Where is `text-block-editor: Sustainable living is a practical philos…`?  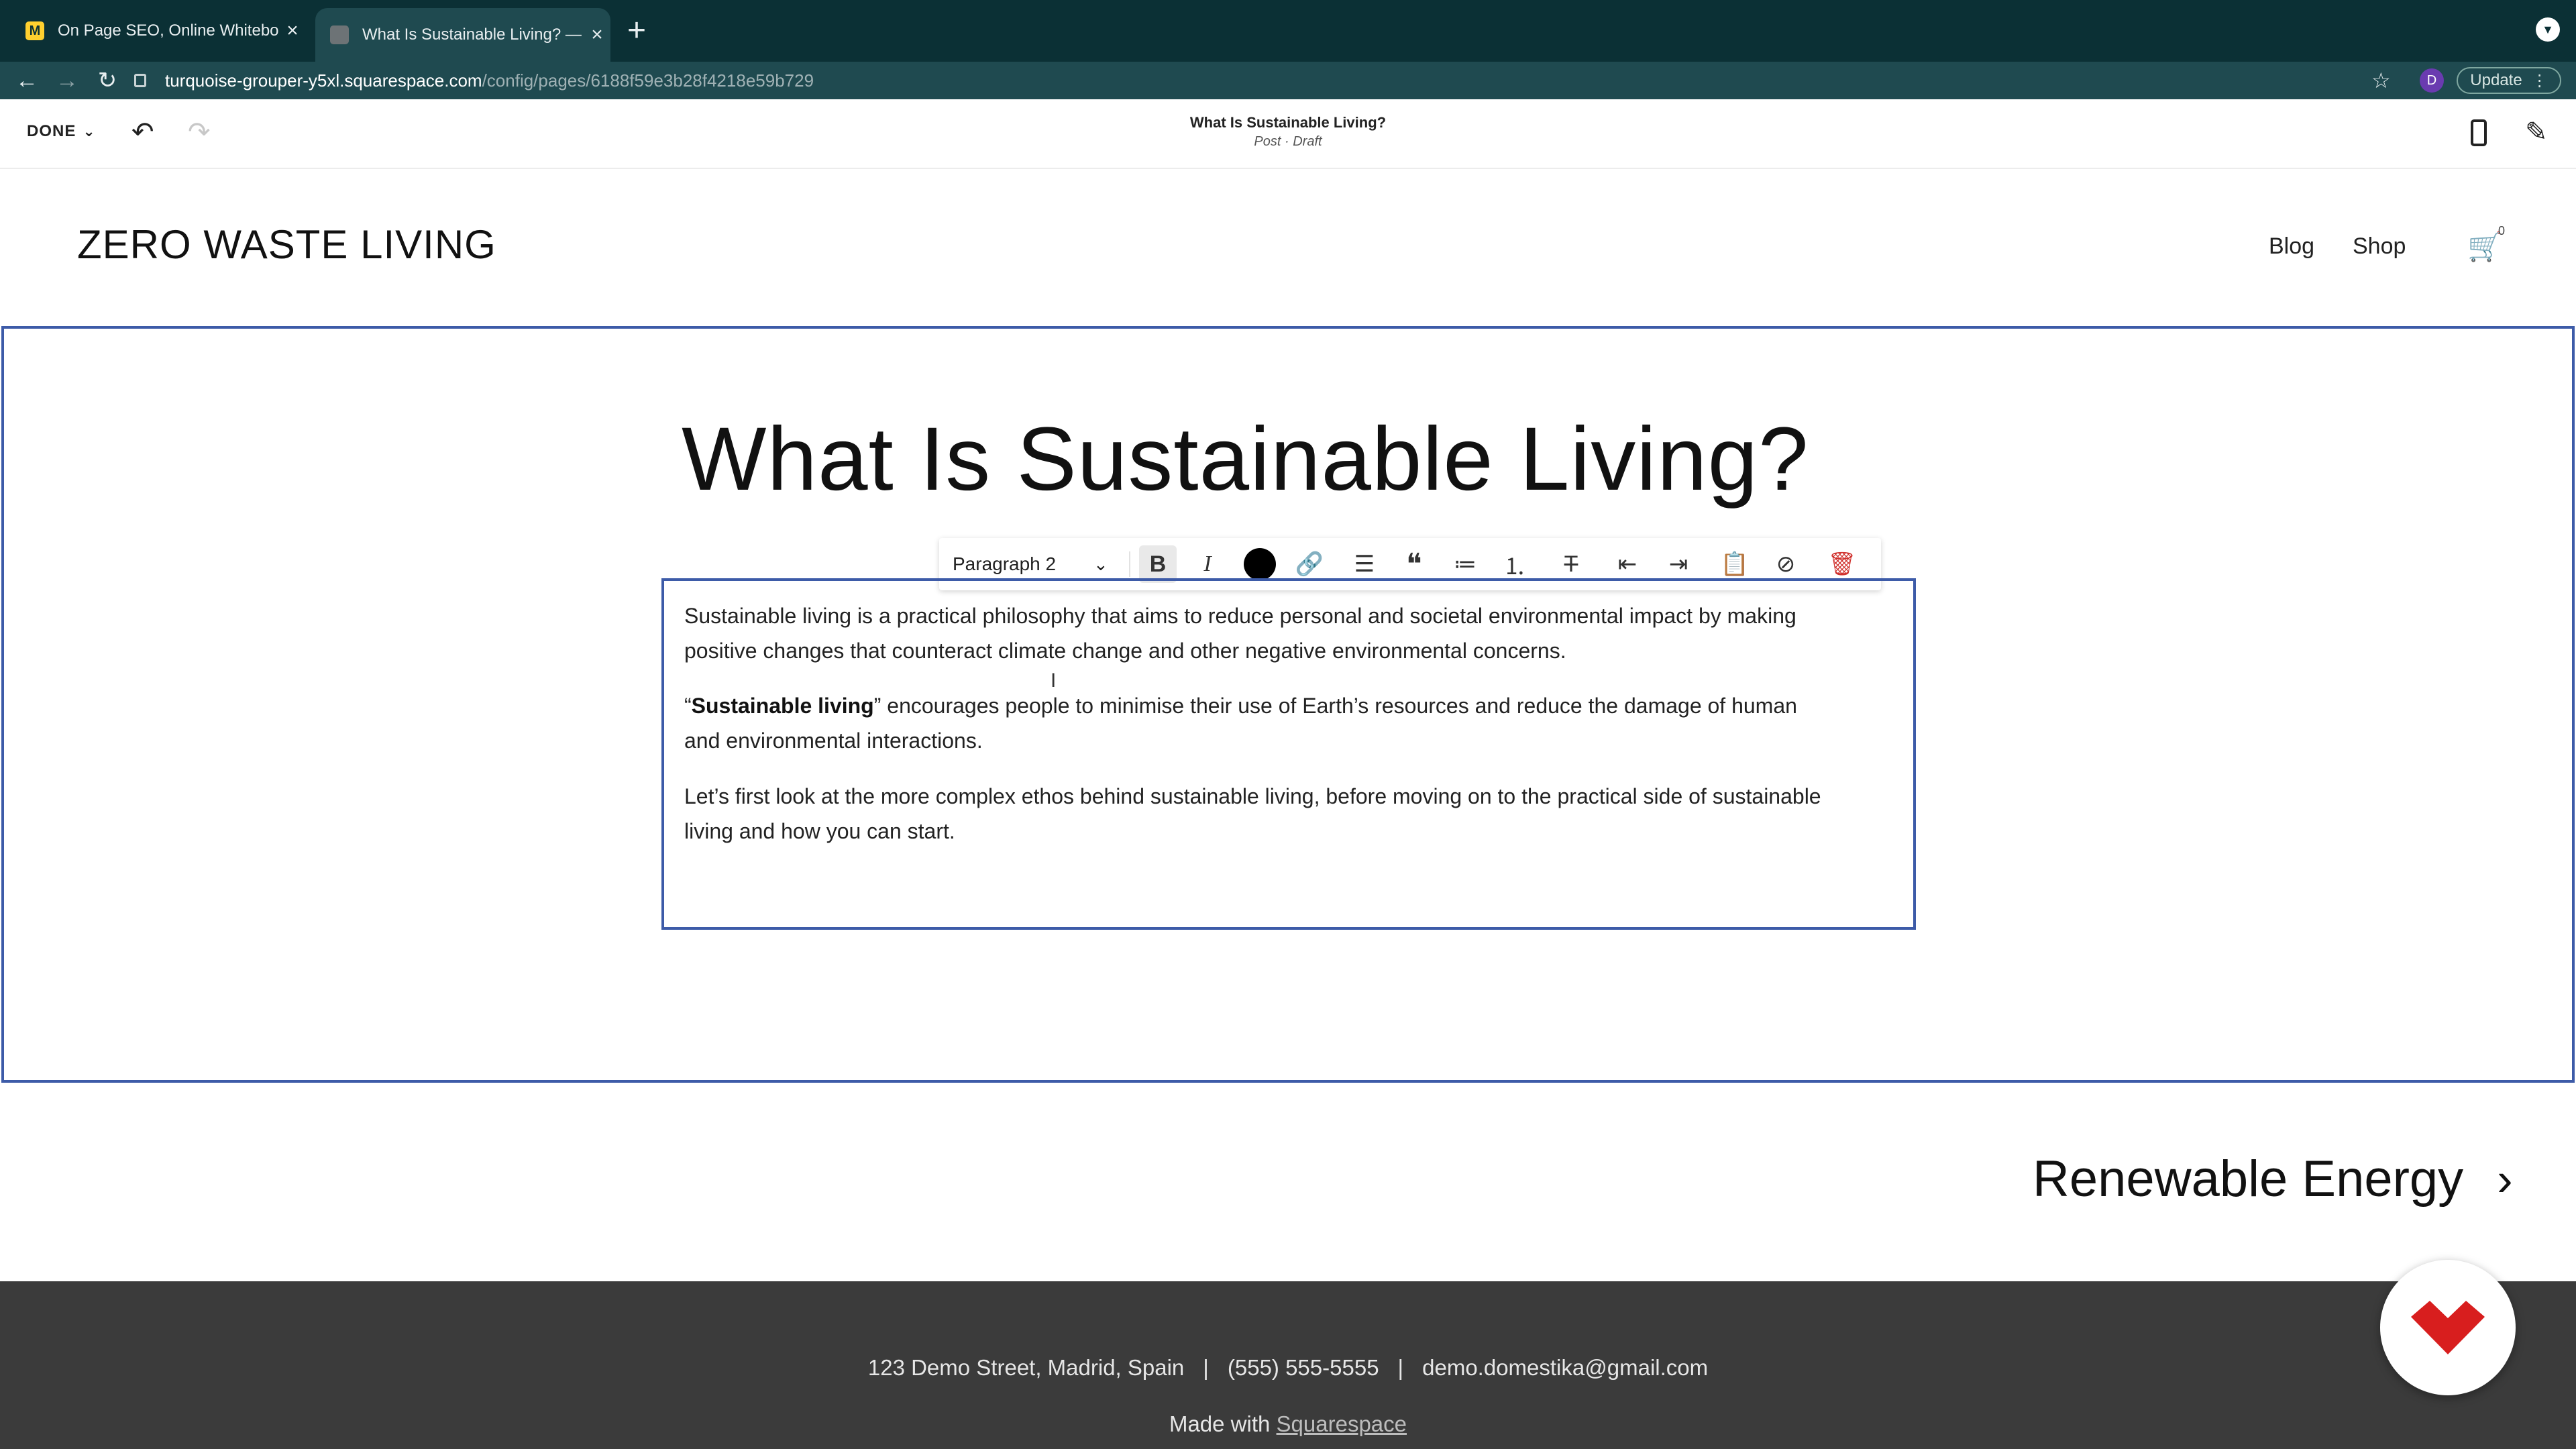
text-block-editor: Sustainable living is a practical philos… is located at coordinates (1288, 754).